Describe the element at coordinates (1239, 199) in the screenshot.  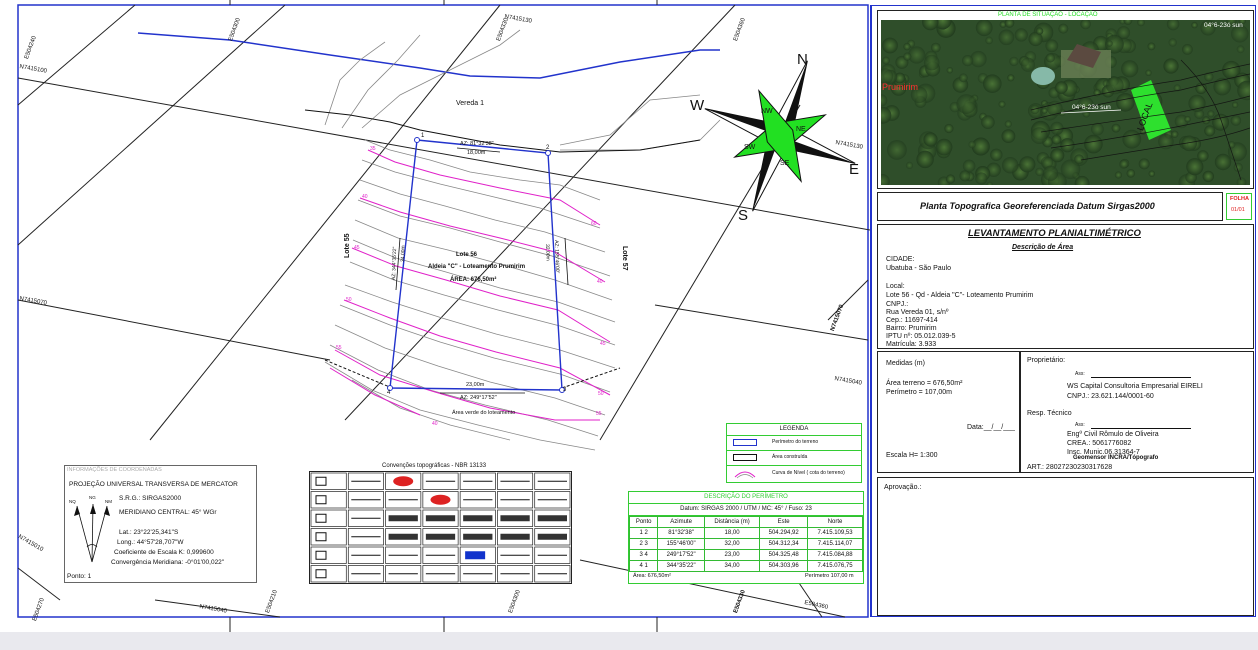
I see `sheet-label: FOLHA` at that location.